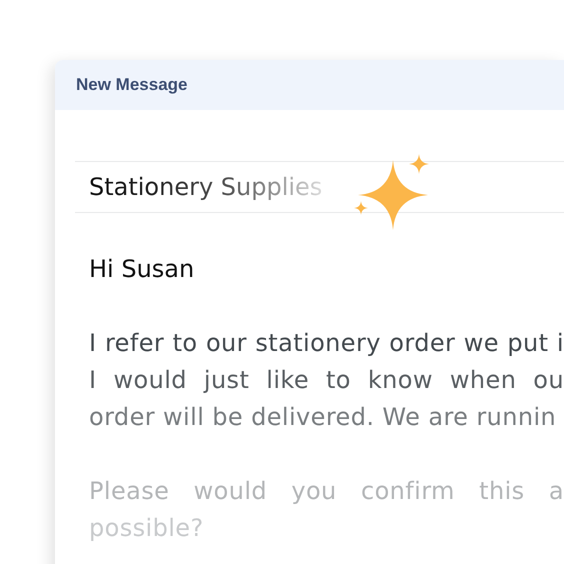 The width and height of the screenshot is (564, 564). What do you see at coordinates (326, 491) in the screenshot?
I see `body-text-line: Please would you confirm this a` at bounding box center [326, 491].